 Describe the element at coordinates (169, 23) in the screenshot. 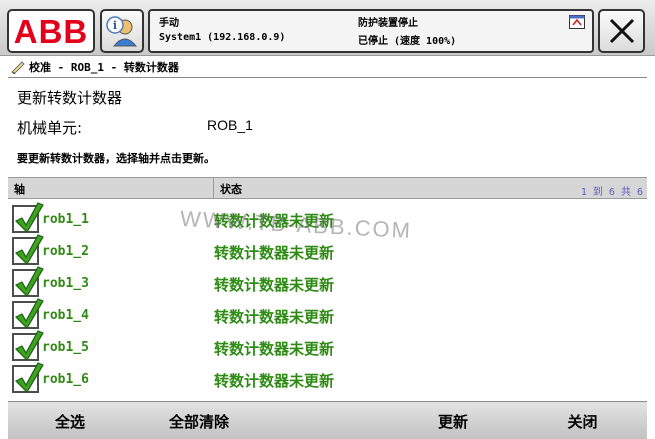

I see `operating-mode: 手动` at that location.